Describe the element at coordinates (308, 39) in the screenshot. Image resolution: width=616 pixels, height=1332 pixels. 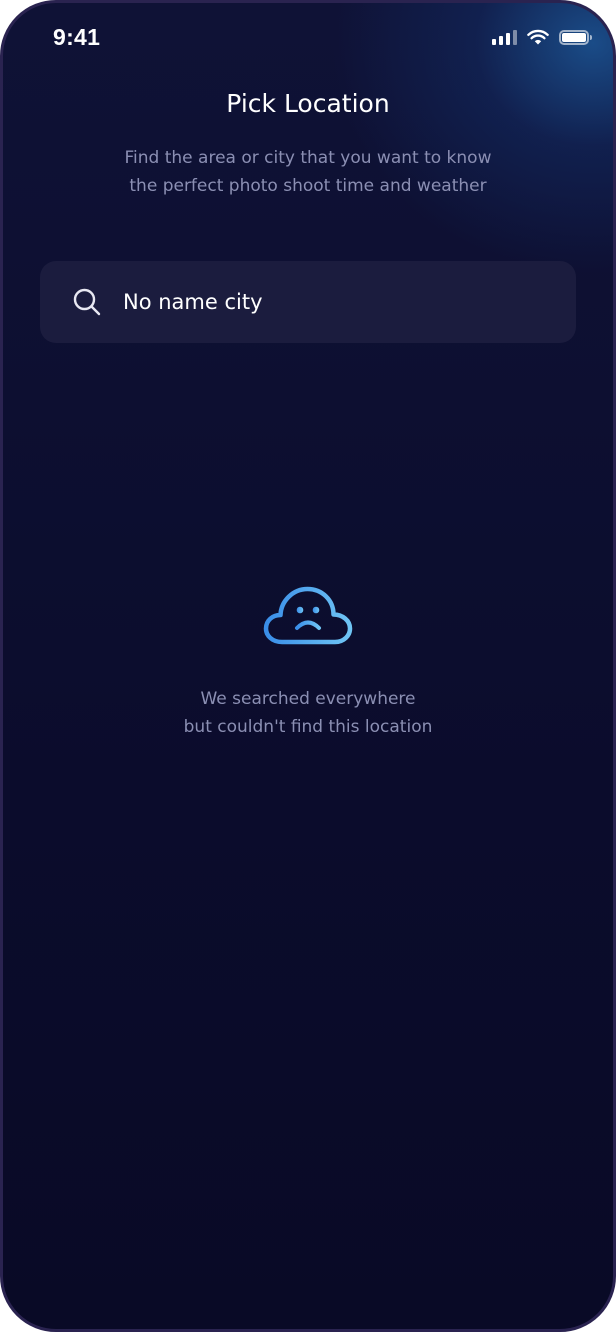
I see `status-bar: 9:41` at that location.